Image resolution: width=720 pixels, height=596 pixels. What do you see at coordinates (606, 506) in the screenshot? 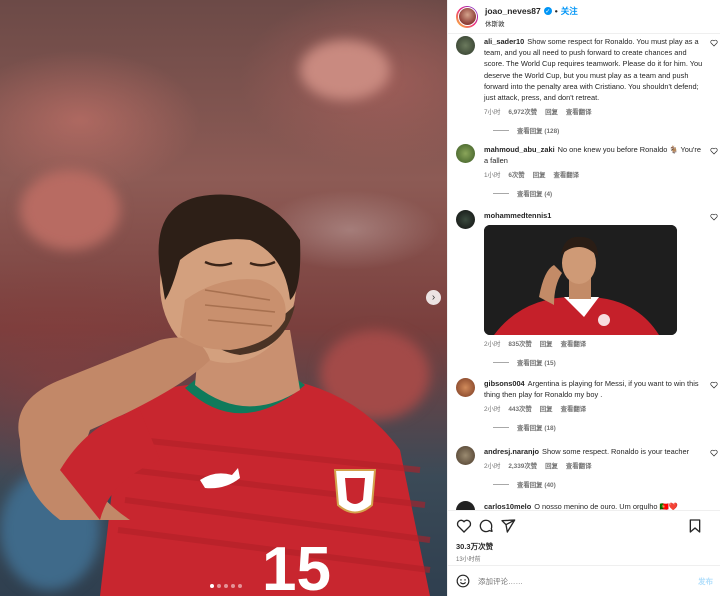
I see `comment-text: O nosso menino de ouro. Um orgulho 🇵🇹❤️` at bounding box center [606, 506].